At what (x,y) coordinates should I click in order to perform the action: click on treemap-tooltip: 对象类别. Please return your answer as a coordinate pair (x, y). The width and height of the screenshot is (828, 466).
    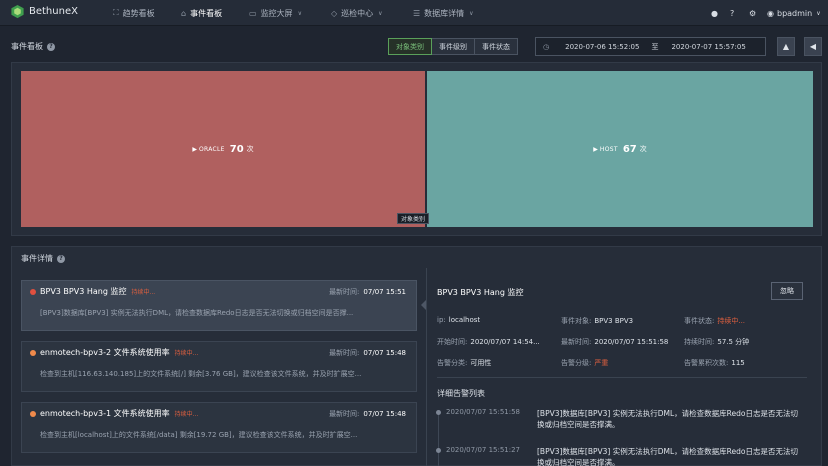
    Looking at the image, I should click on (413, 218).